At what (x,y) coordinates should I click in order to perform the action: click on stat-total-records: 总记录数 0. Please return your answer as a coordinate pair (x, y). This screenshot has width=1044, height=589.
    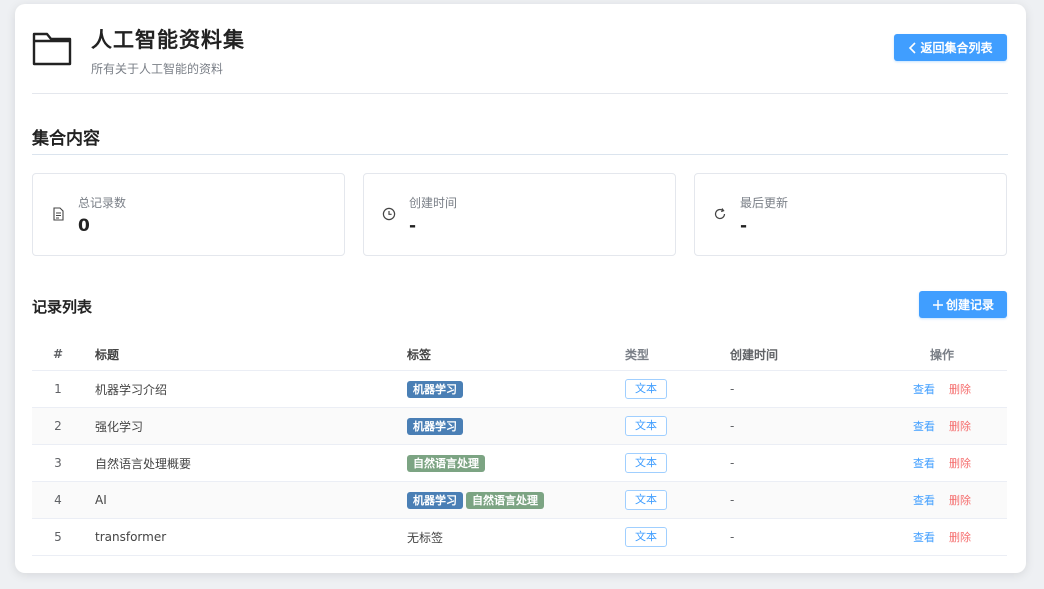
    Looking at the image, I should click on (188, 214).